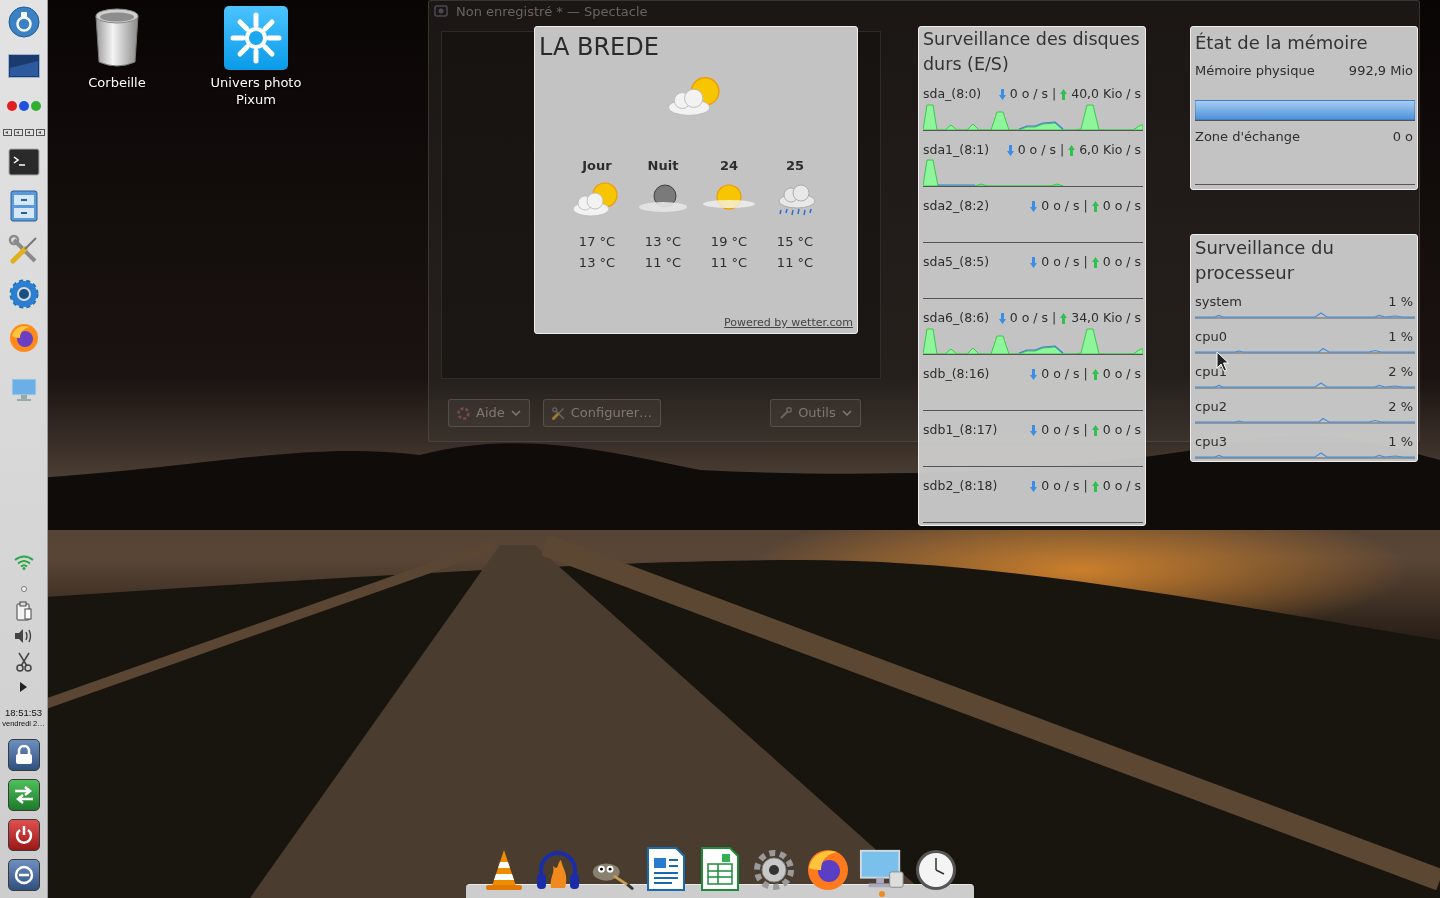 Image resolution: width=1440 pixels, height=898 pixels. I want to click on headphones-icon, so click(558, 870).